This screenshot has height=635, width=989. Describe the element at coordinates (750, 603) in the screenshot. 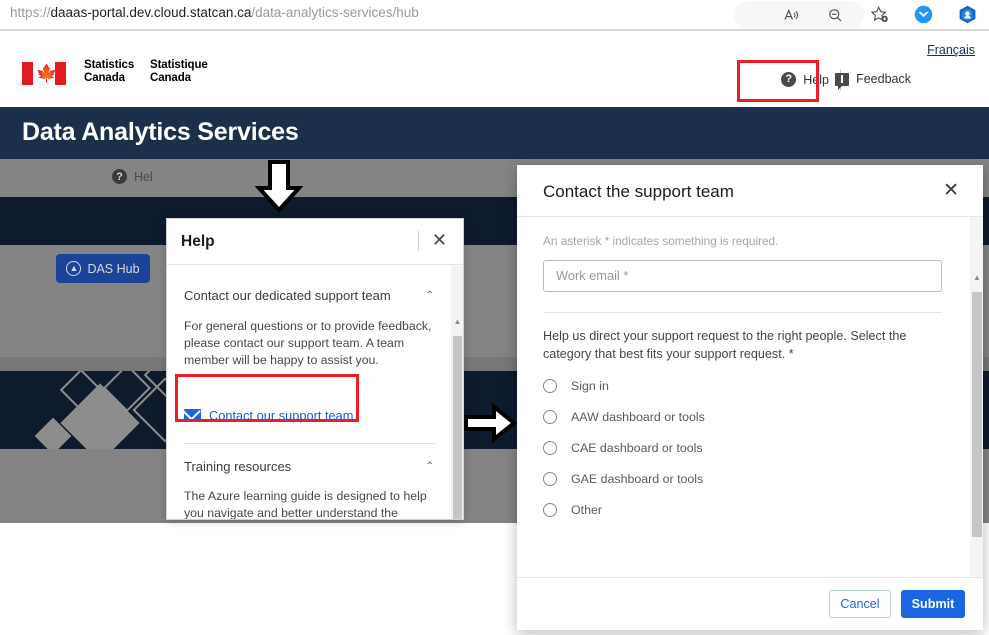

I see `modal-footer: Cancel Submit` at that location.